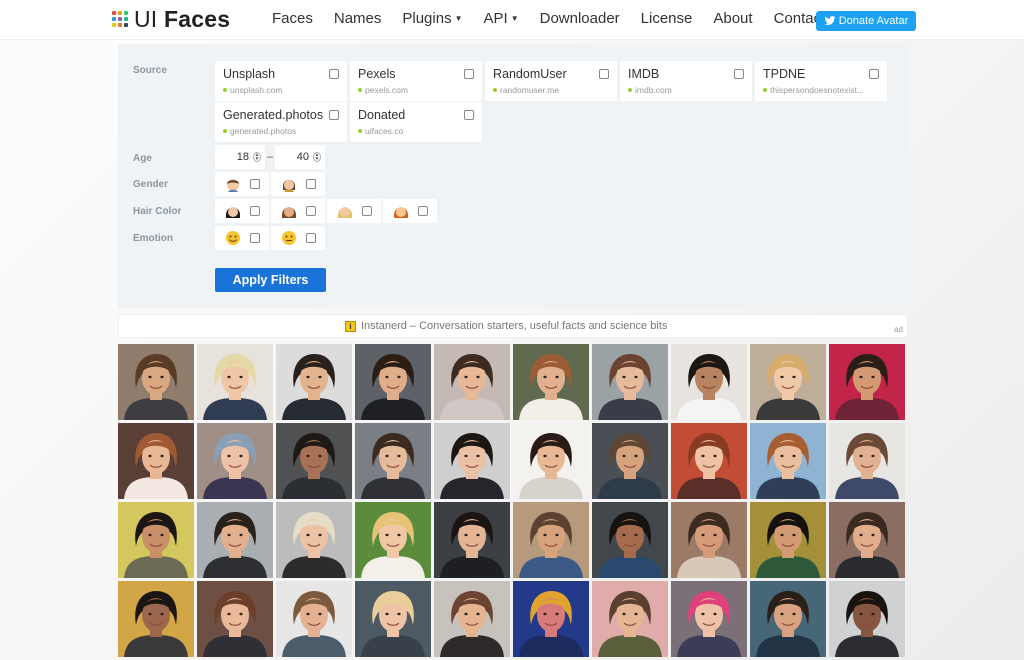 The height and width of the screenshot is (660, 1024). Describe the element at coordinates (281, 81) in the screenshot. I see `source-option-unsplash: Unsplash unsplash.com` at that location.